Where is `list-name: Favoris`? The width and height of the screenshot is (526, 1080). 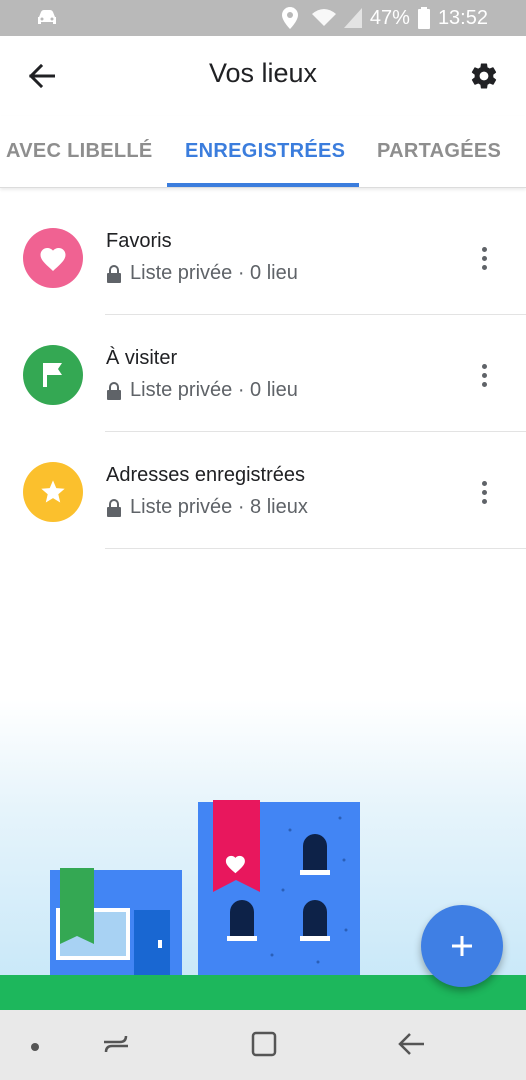 list-name: Favoris is located at coordinates (139, 241).